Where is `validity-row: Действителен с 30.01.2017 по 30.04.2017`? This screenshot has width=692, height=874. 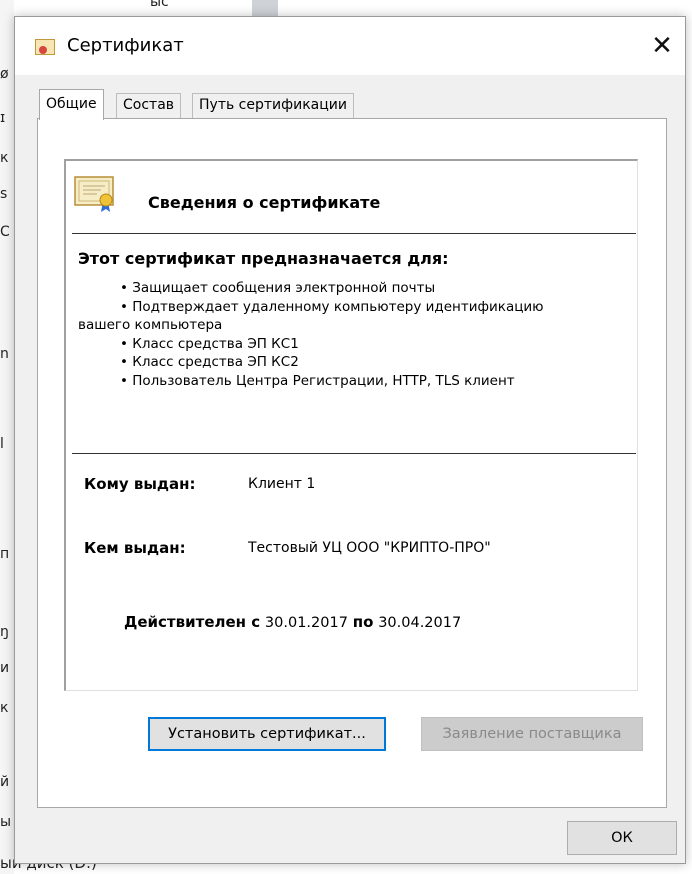 validity-row: Действителен с 30.01.2017 по 30.04.2017 is located at coordinates (292, 622).